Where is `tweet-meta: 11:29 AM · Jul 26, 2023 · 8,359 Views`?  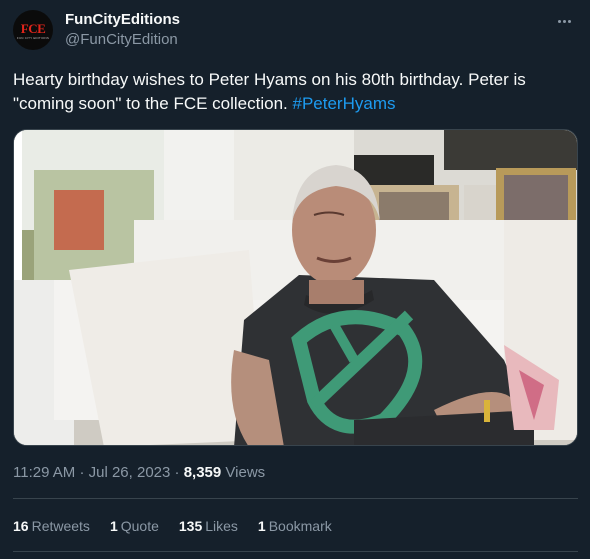
tweet-meta: 11:29 AM · Jul 26, 2023 · 8,359 Views is located at coordinates (139, 473).